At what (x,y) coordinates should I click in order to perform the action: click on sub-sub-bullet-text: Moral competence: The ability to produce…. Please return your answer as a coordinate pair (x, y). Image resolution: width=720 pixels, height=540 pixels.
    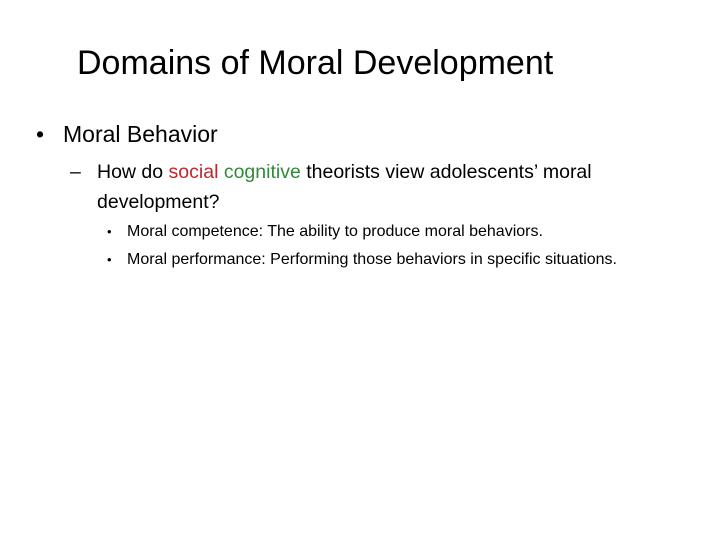
    Looking at the image, I should click on (335, 231).